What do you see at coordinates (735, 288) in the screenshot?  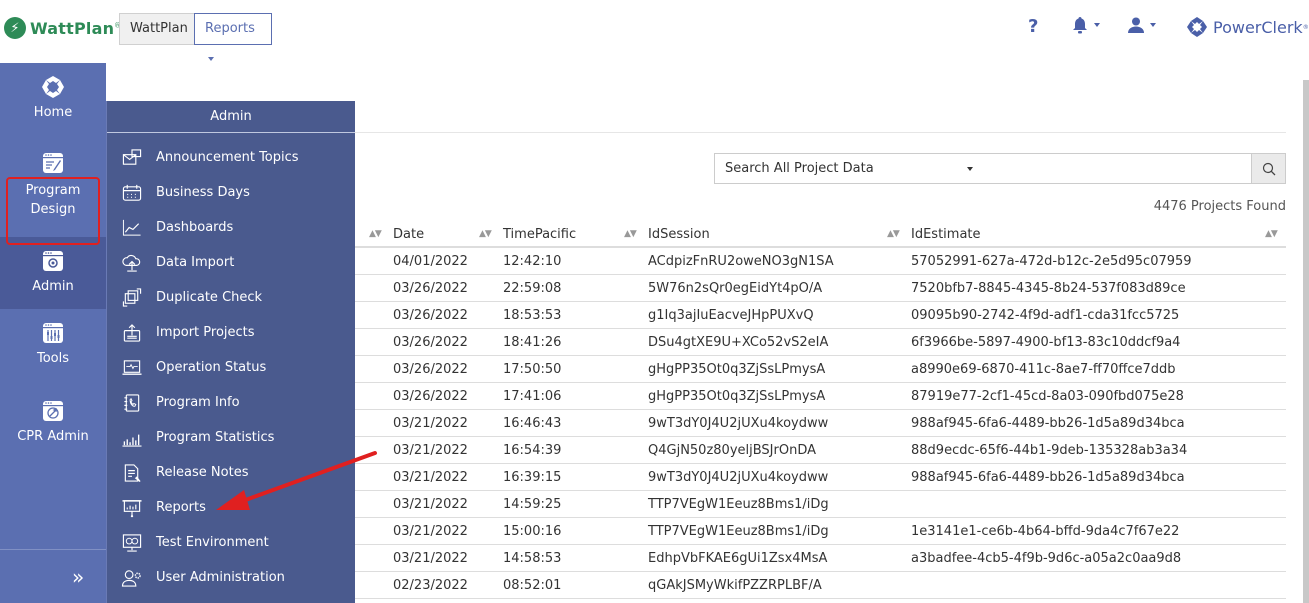 I see `cell-idsession: 5W76n2sQr0egEidYt4pO/A` at bounding box center [735, 288].